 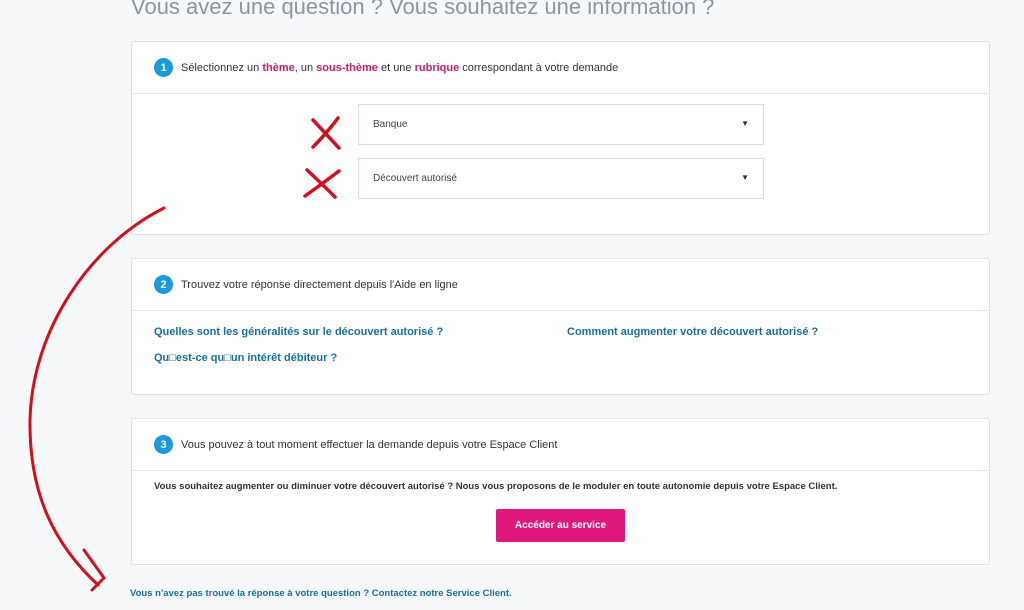 I want to click on step1-title-text: correspondant à votre demande, so click(x=539, y=67).